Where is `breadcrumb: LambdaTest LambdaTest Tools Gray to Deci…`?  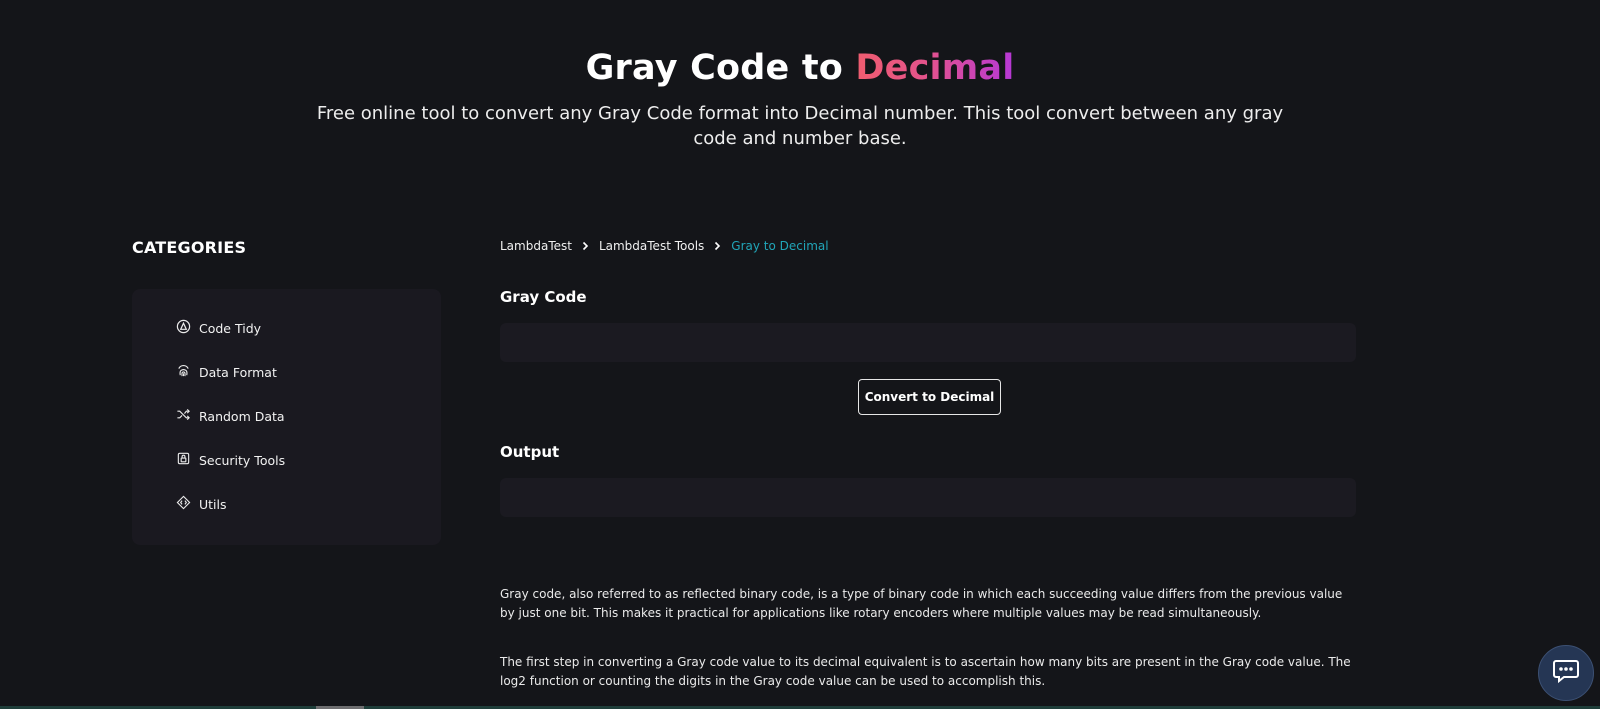 breadcrumb: LambdaTest LambdaTest Tools Gray to Deci… is located at coordinates (664, 246).